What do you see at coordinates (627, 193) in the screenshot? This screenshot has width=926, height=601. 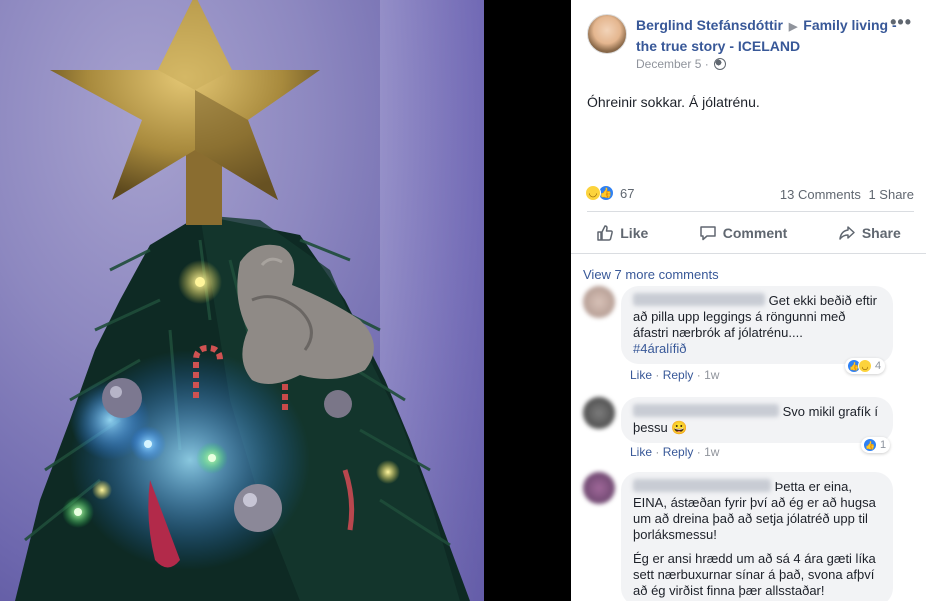 I see `reaction-count: 67` at bounding box center [627, 193].